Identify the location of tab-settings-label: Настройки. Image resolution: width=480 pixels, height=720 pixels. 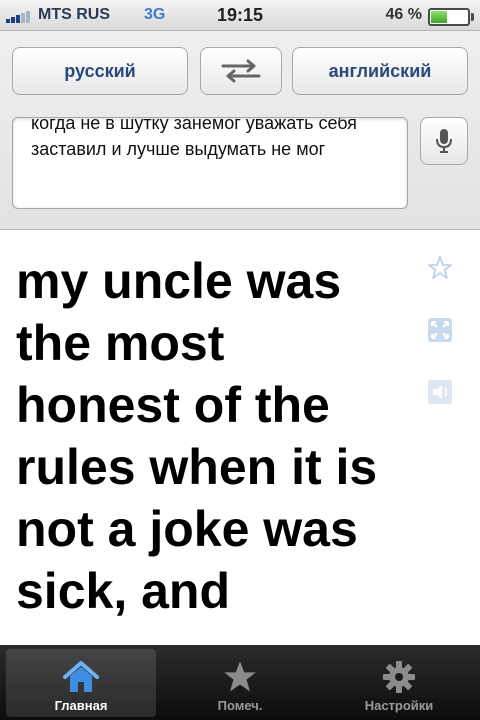
(399, 705).